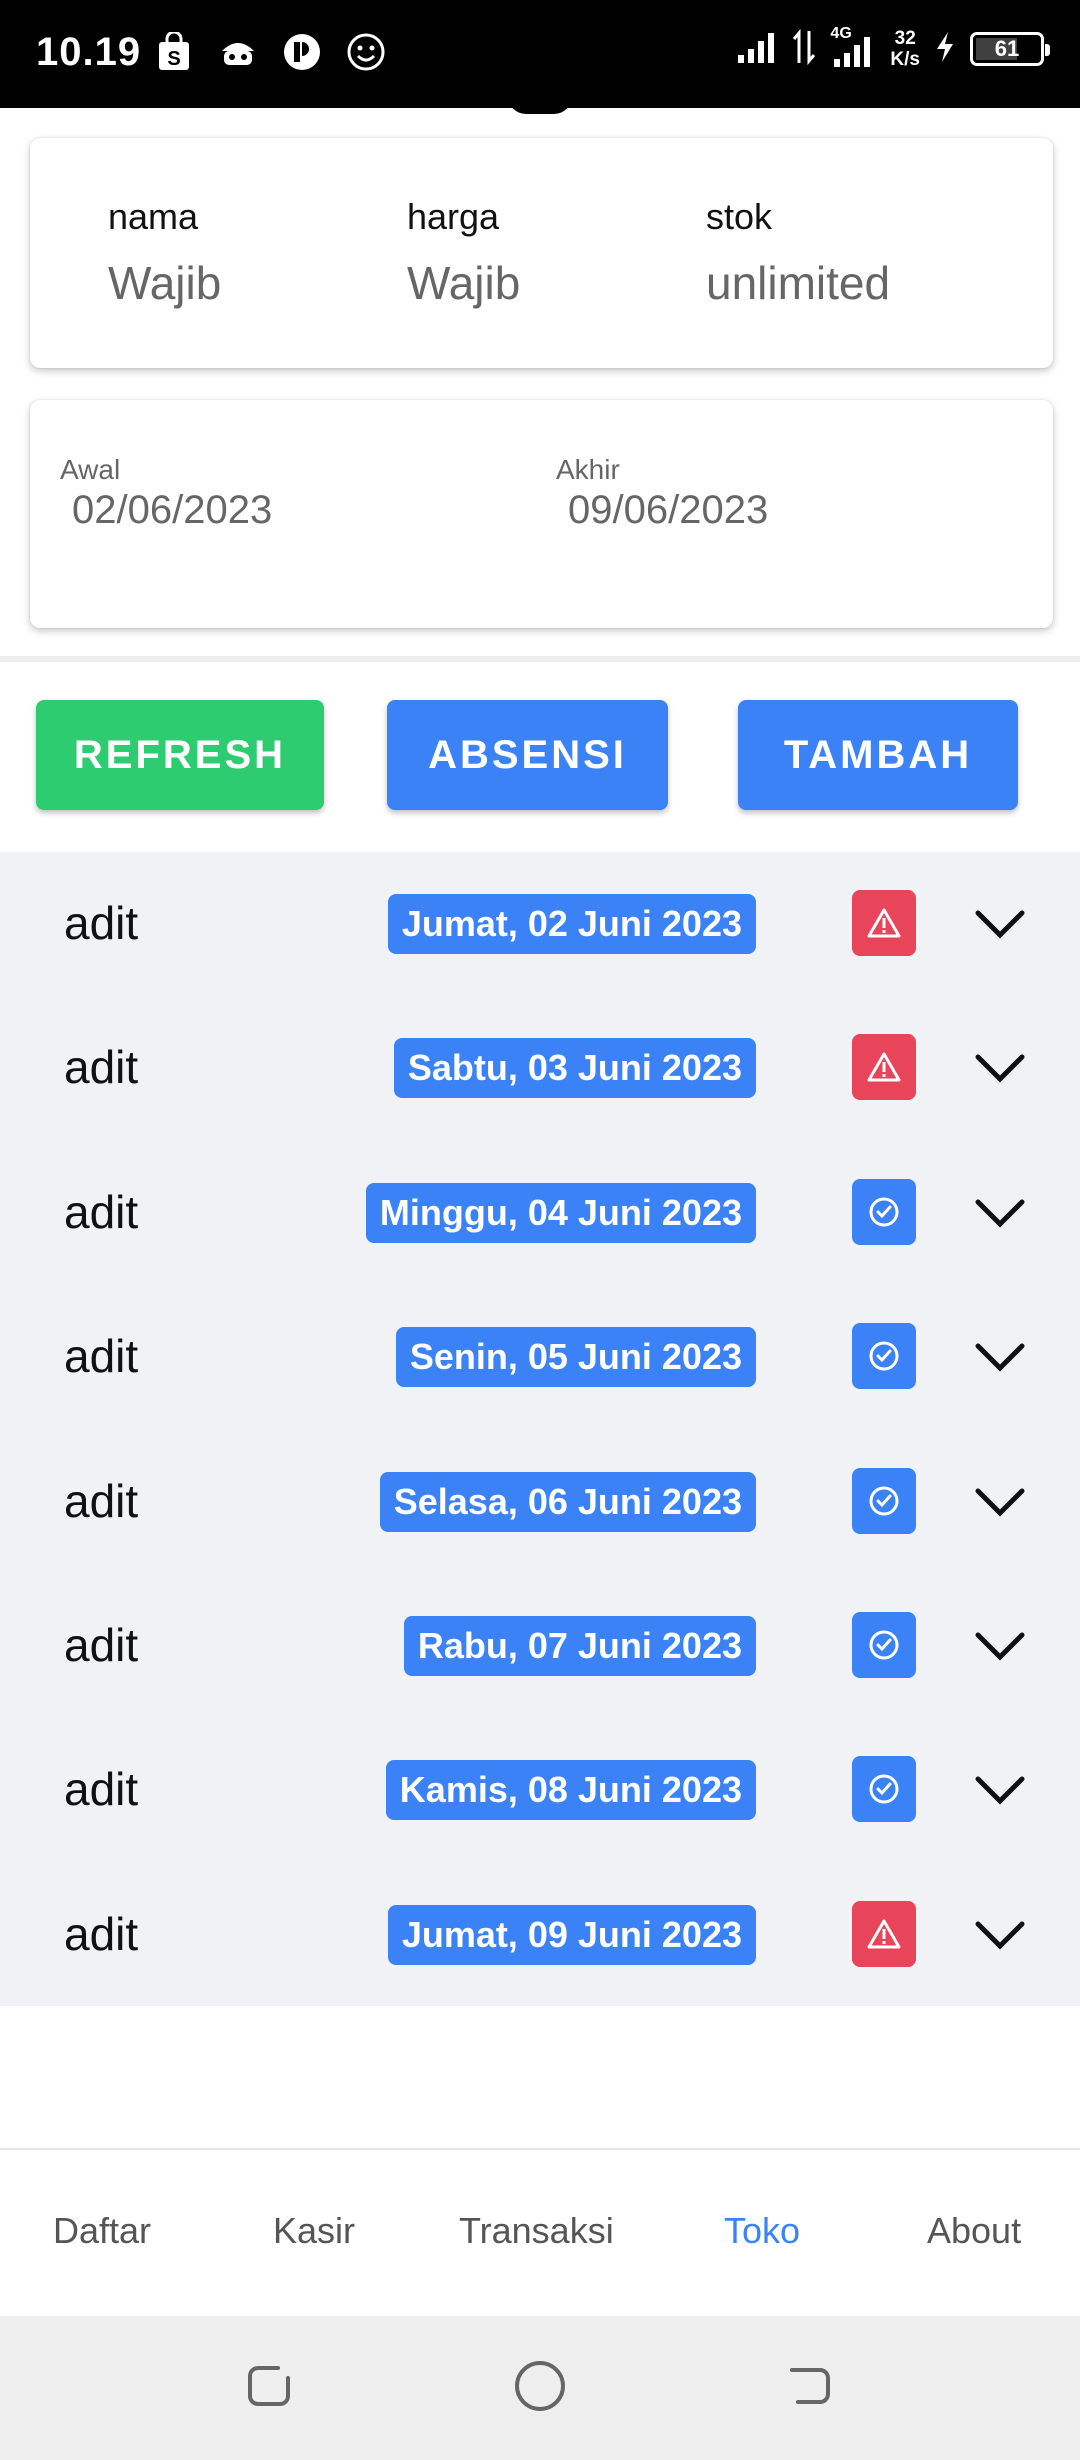  I want to click on svg-text: S, so click(173, 59).